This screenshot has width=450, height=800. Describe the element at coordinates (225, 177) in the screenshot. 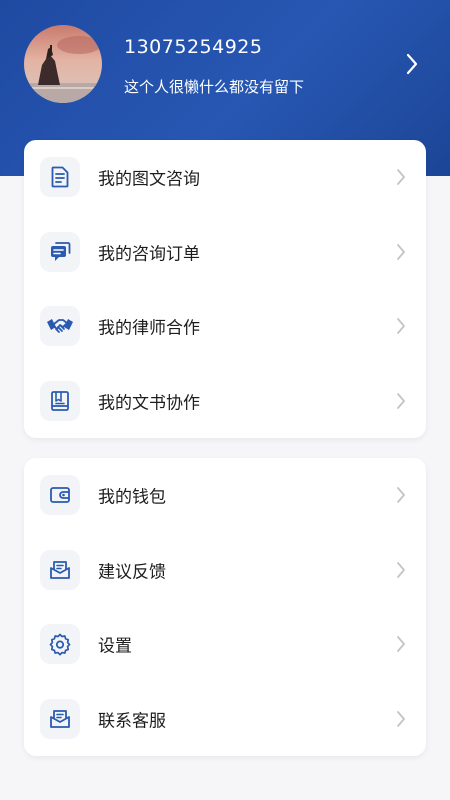

I see `menu-item-image-text-consultation: 我的图文咨询` at that location.